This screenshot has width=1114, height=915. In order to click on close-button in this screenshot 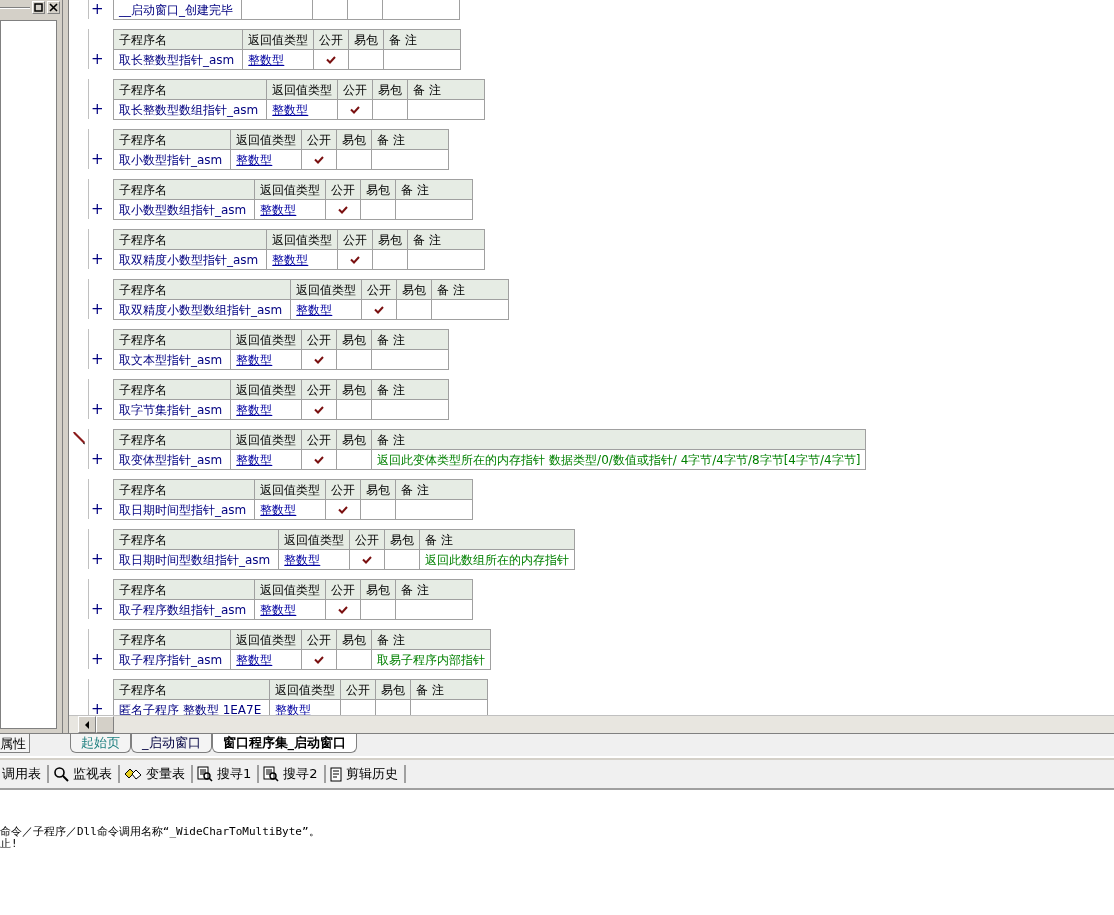, I will do `click(53, 7)`.